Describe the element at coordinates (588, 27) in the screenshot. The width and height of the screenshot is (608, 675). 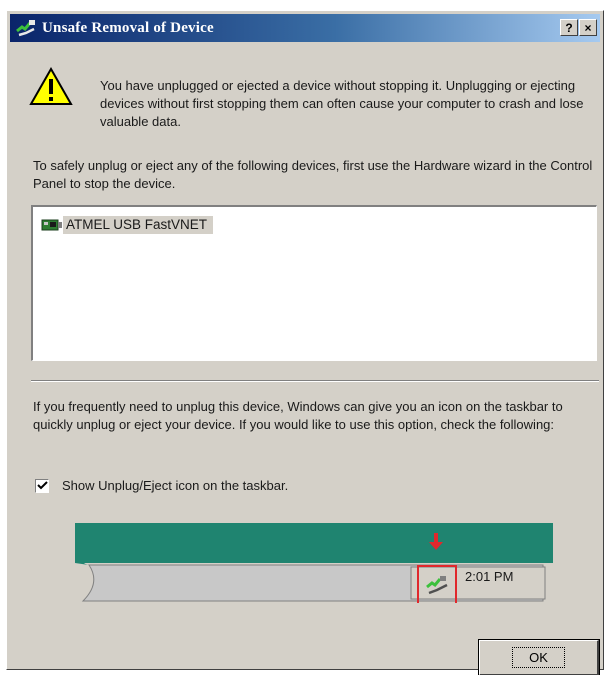
I see `close-button: ×` at that location.